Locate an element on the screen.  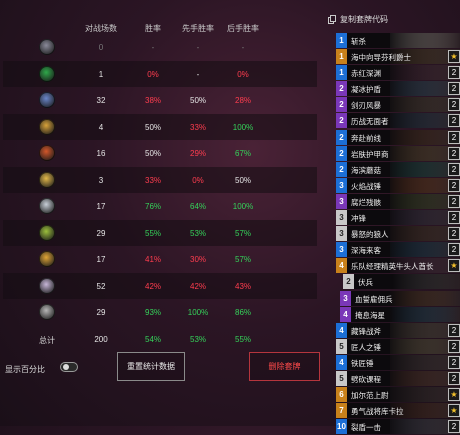
card-cost: 10 is located at coordinates (341, 427).